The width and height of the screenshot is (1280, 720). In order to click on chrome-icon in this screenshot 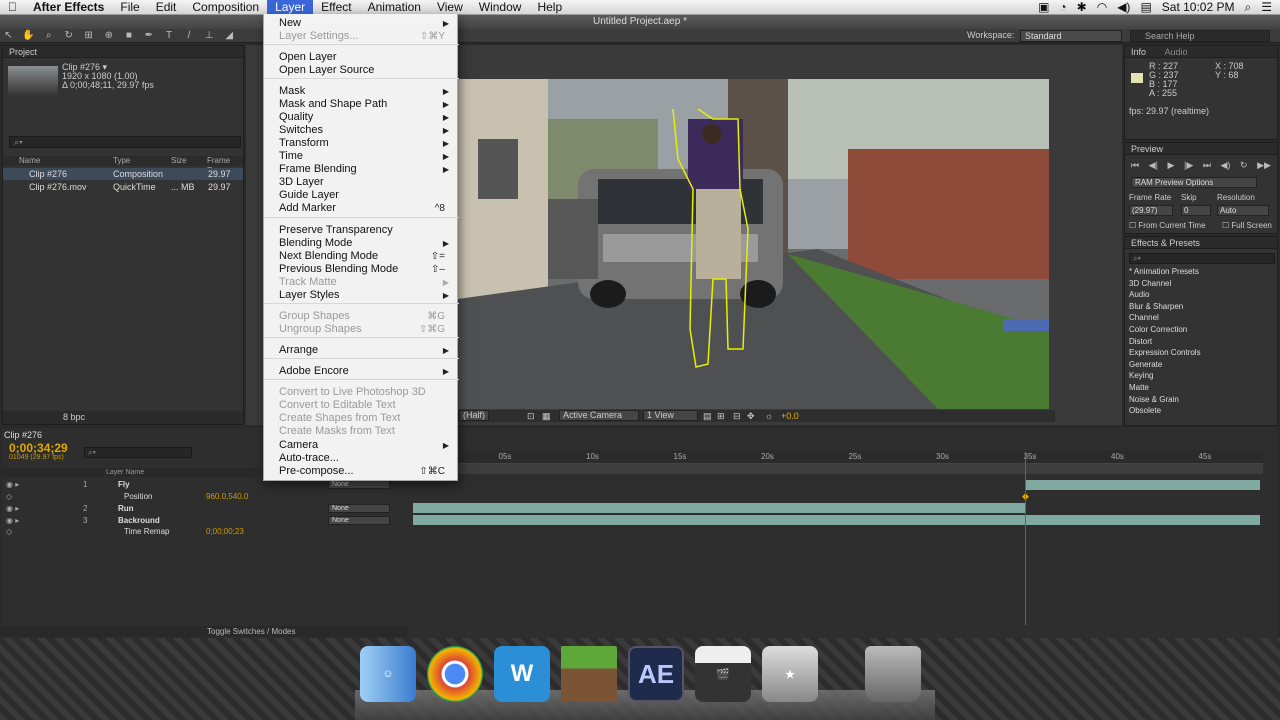, I will do `click(455, 674)`.